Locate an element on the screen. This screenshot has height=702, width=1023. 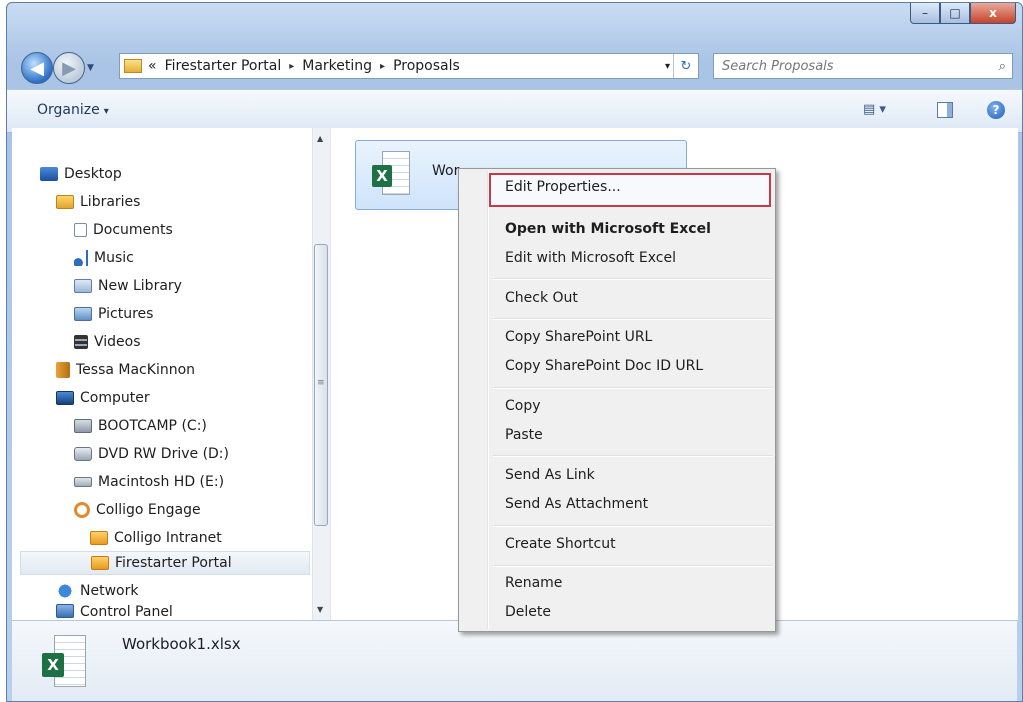
nav-item-label: Tessa MacKinnon is located at coordinates (136, 370).